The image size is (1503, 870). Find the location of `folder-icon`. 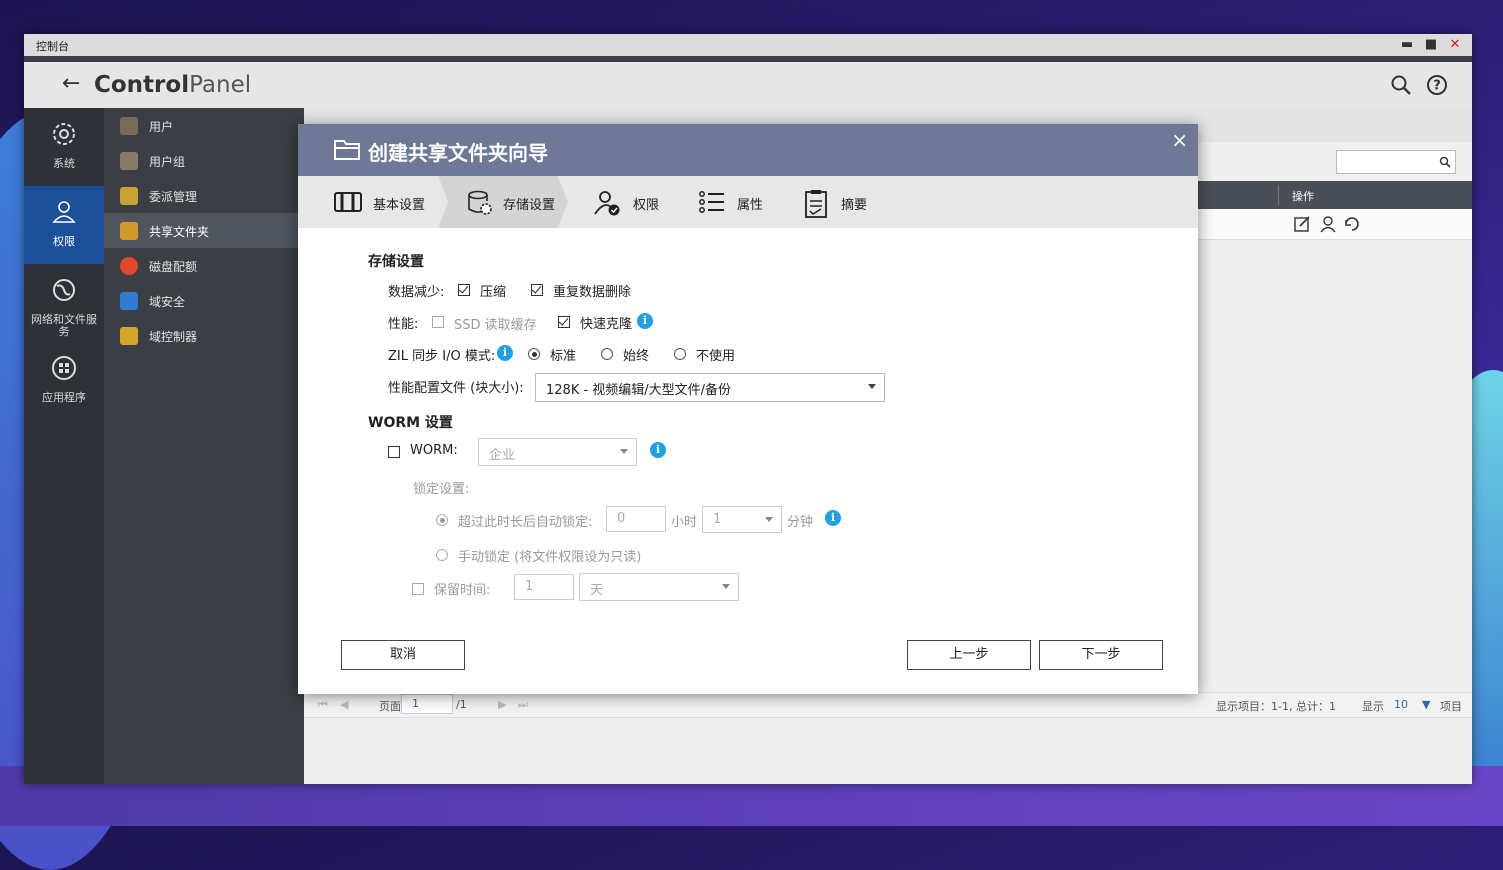

folder-icon is located at coordinates (347, 150).